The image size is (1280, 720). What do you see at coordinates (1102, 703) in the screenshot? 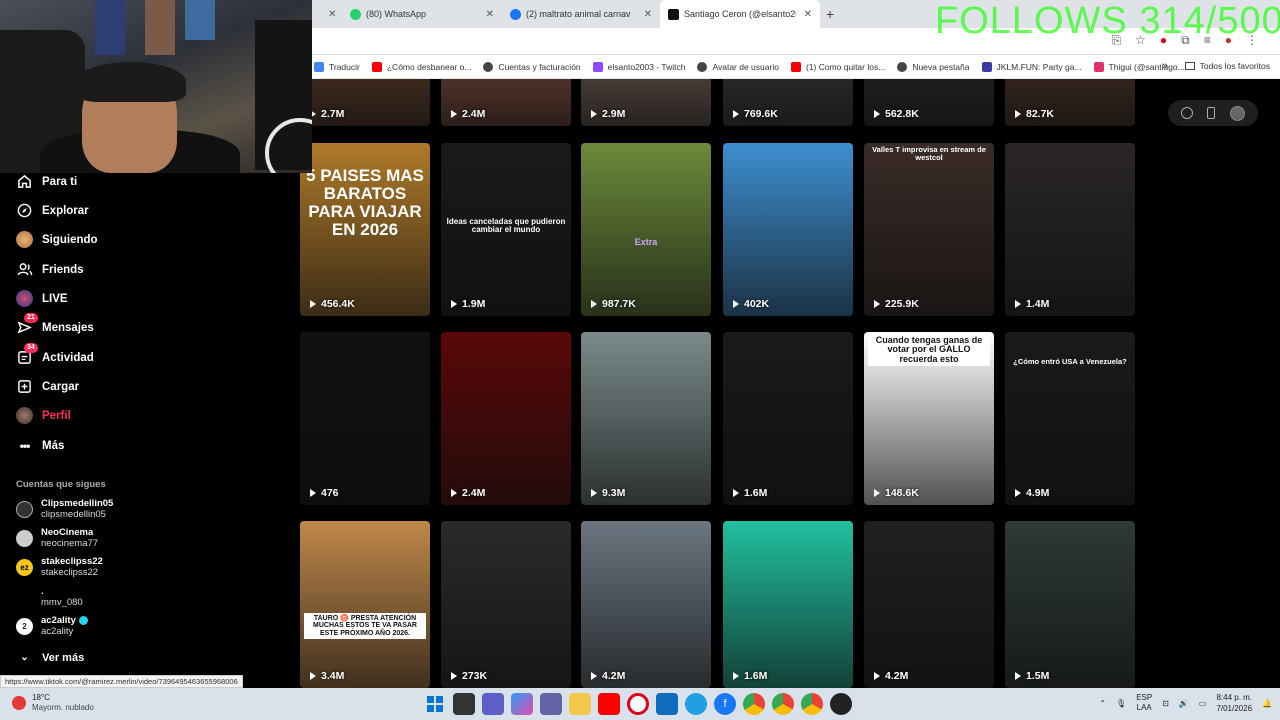
I see `chevron-up-icon: ⌃` at bounding box center [1102, 703].